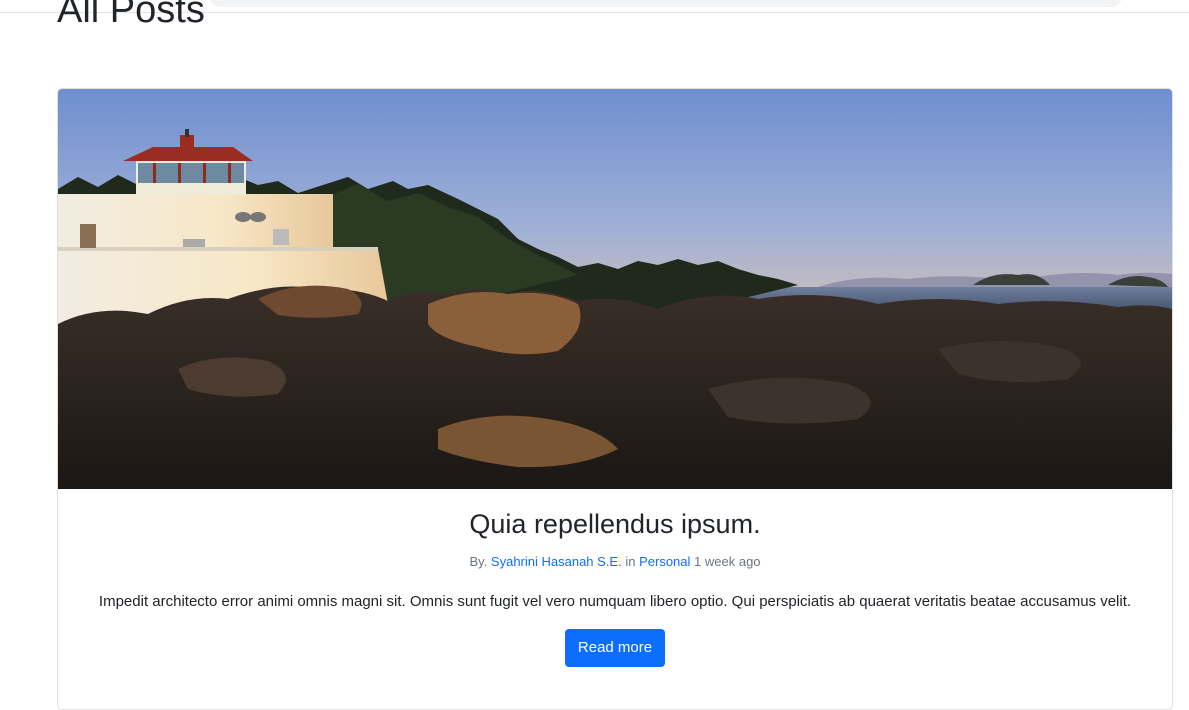  Describe the element at coordinates (727, 561) in the screenshot. I see `post-time: 1 week ago` at that location.